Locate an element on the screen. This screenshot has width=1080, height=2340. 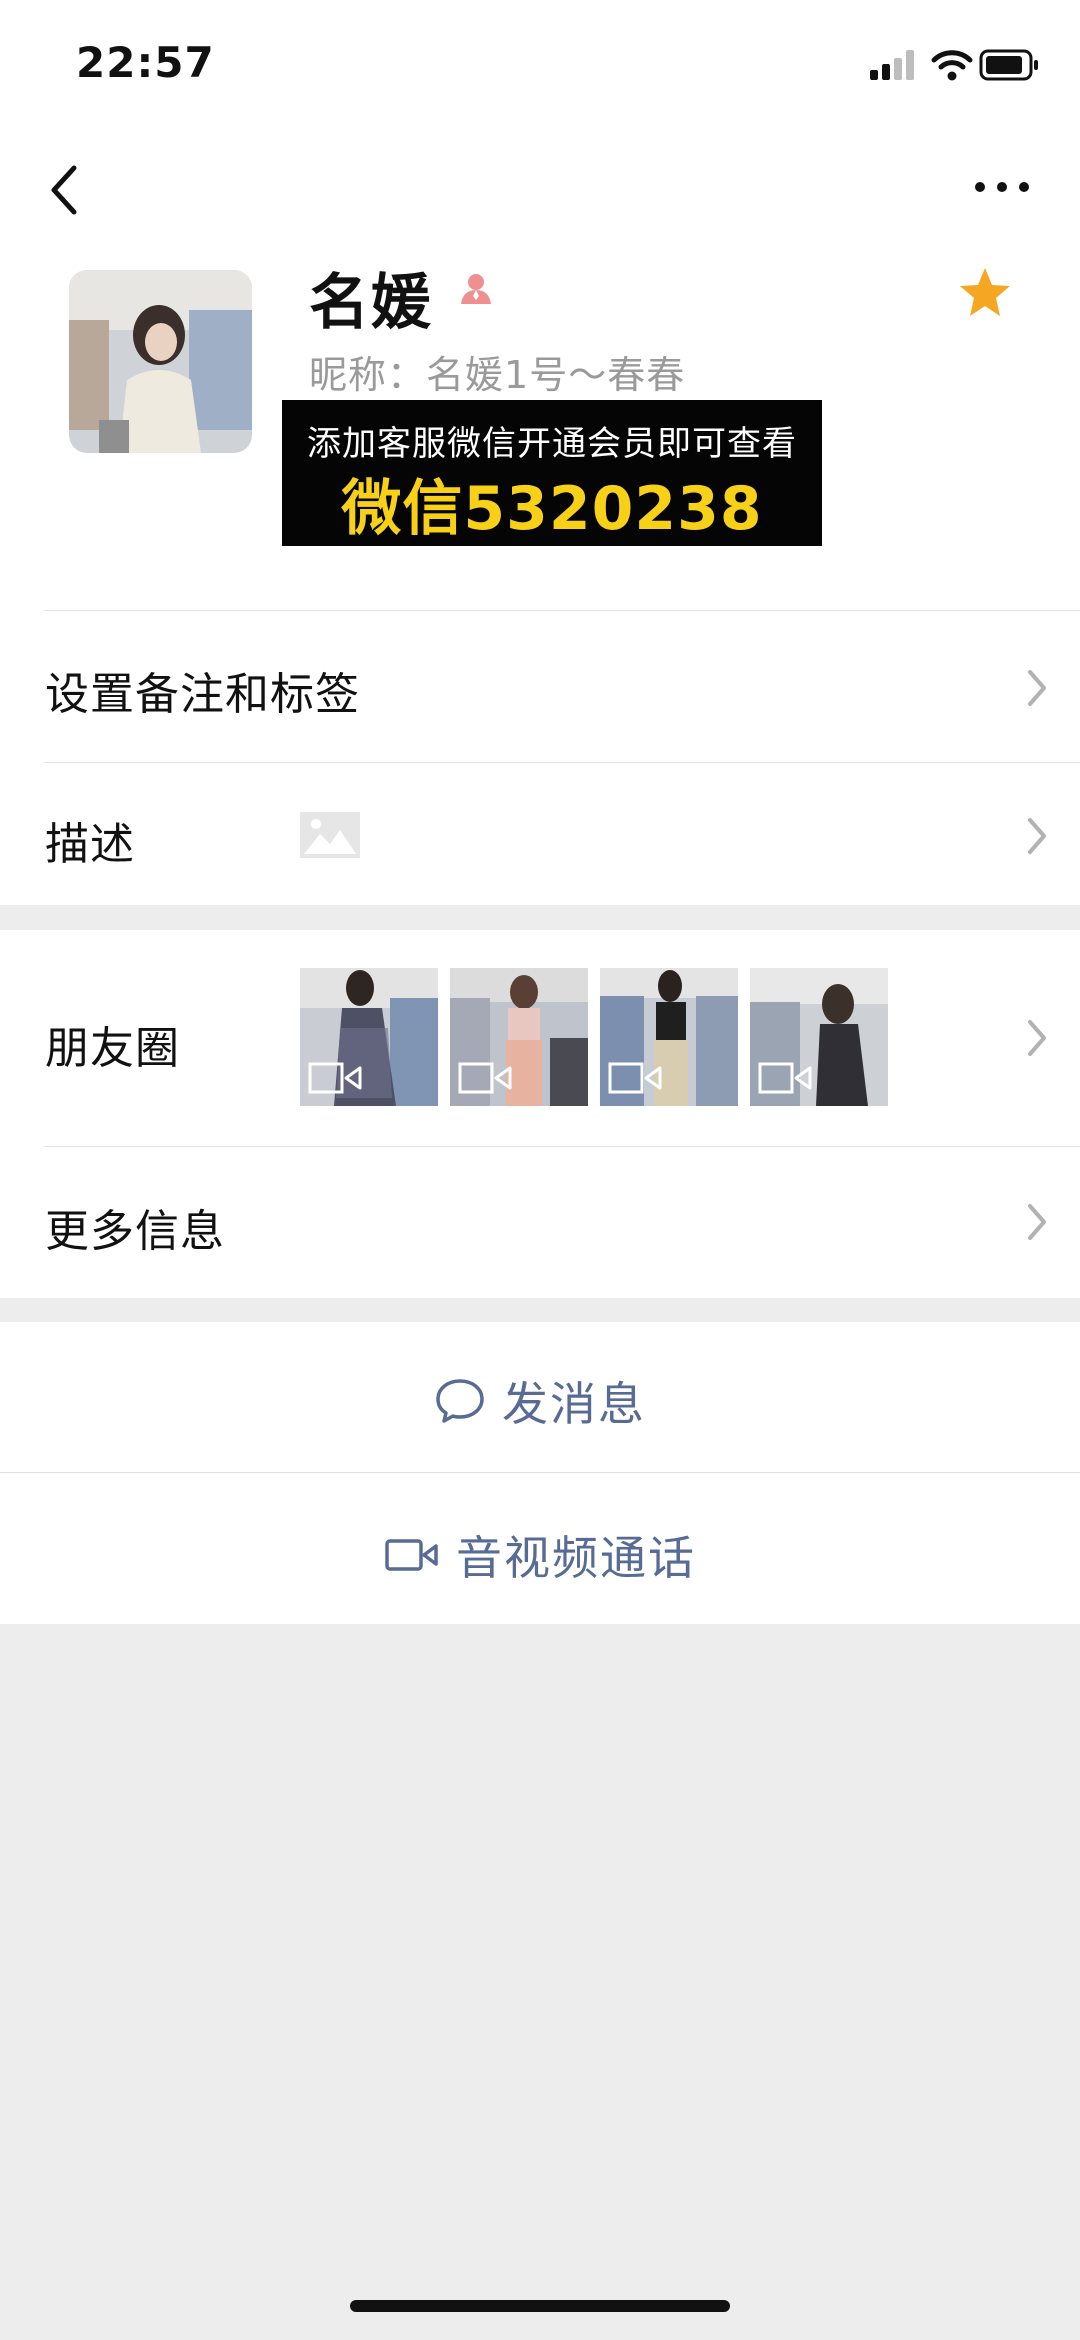
battery-icon is located at coordinates (1008, 65).